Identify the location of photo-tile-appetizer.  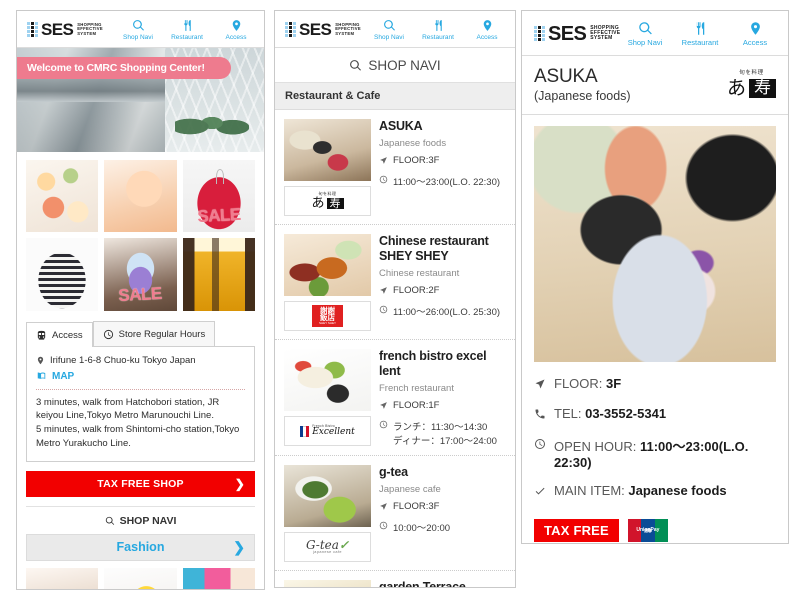
(62, 196).